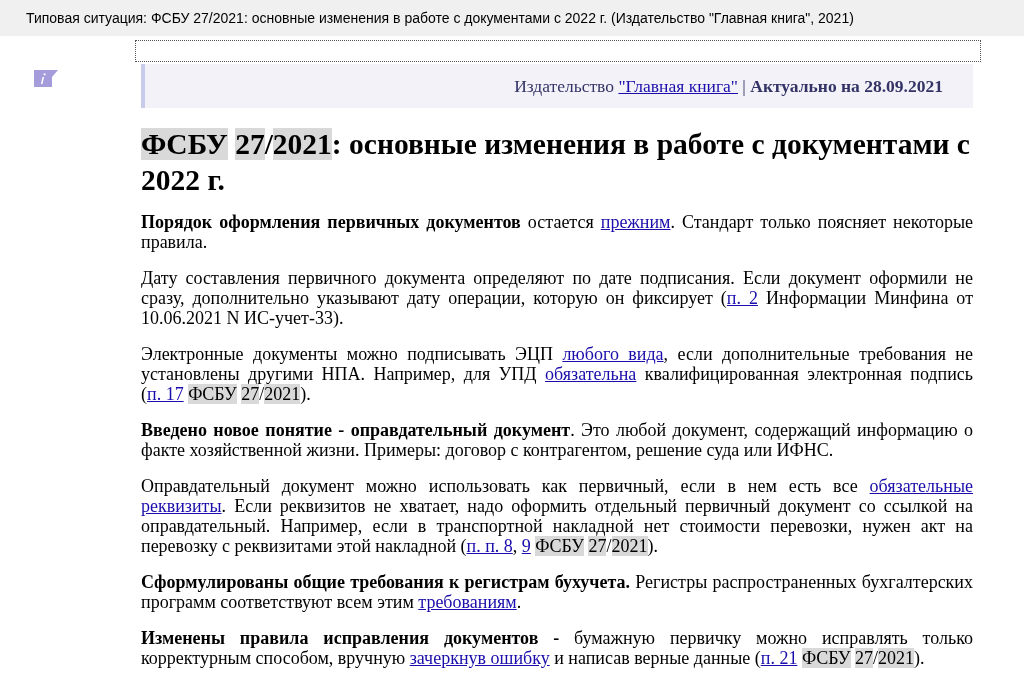 This screenshot has width=1024, height=677. What do you see at coordinates (181, 506) in the screenshot?
I see `link: реквизиты` at bounding box center [181, 506].